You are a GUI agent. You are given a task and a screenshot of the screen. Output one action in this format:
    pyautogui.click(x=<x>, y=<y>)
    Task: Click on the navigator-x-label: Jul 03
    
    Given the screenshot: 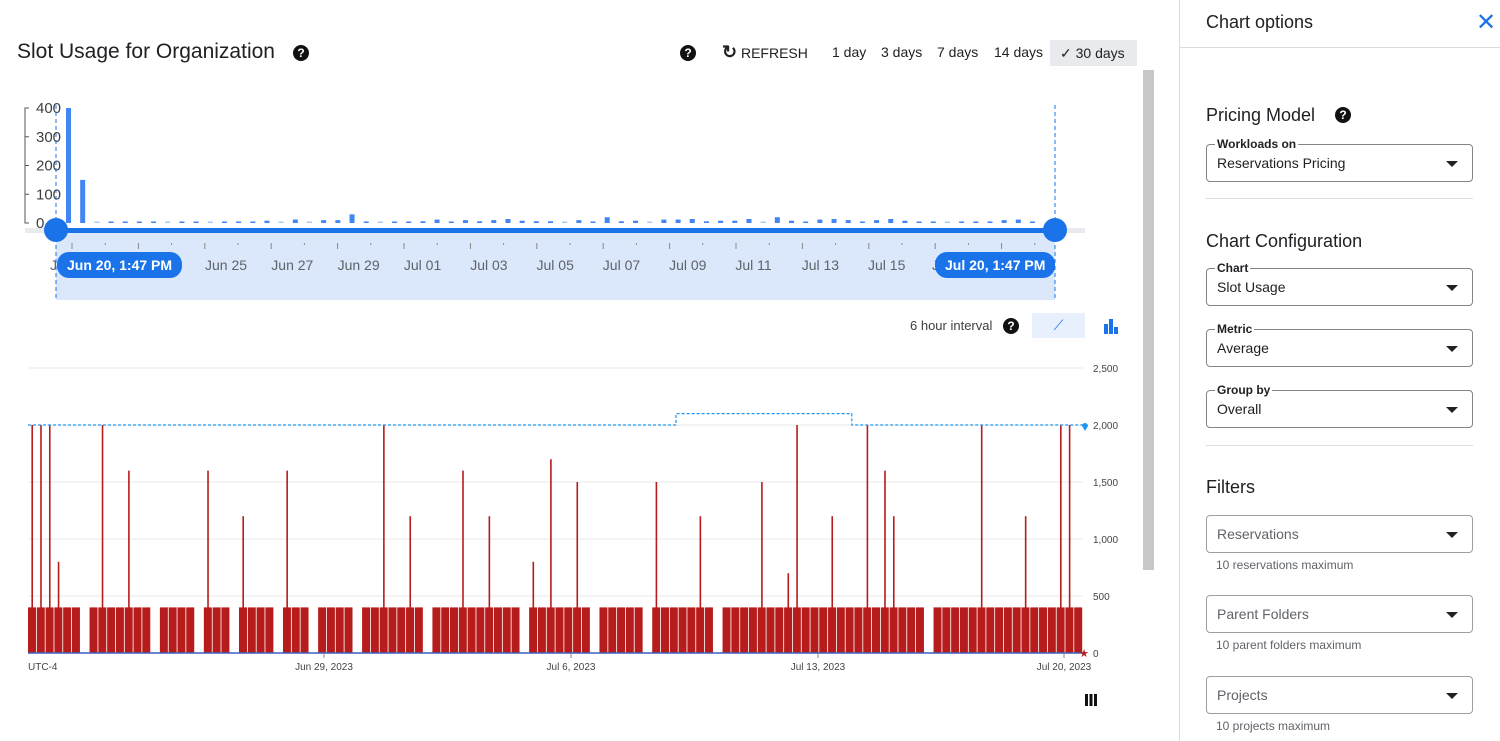 What is the action you would take?
    pyautogui.click(x=489, y=265)
    